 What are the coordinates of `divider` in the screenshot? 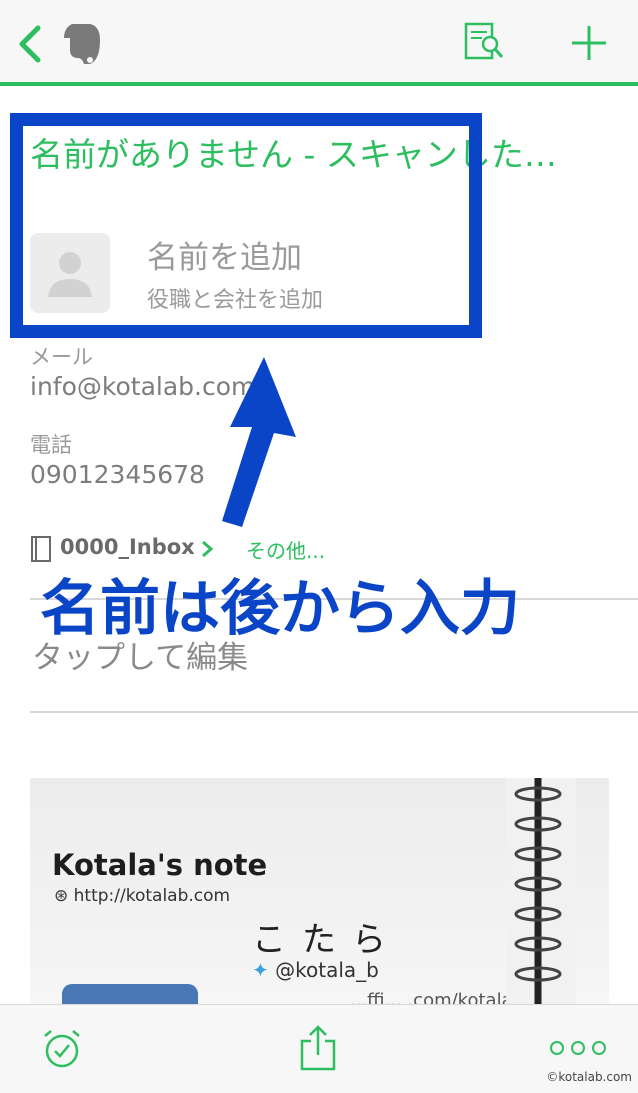 It's located at (334, 712).